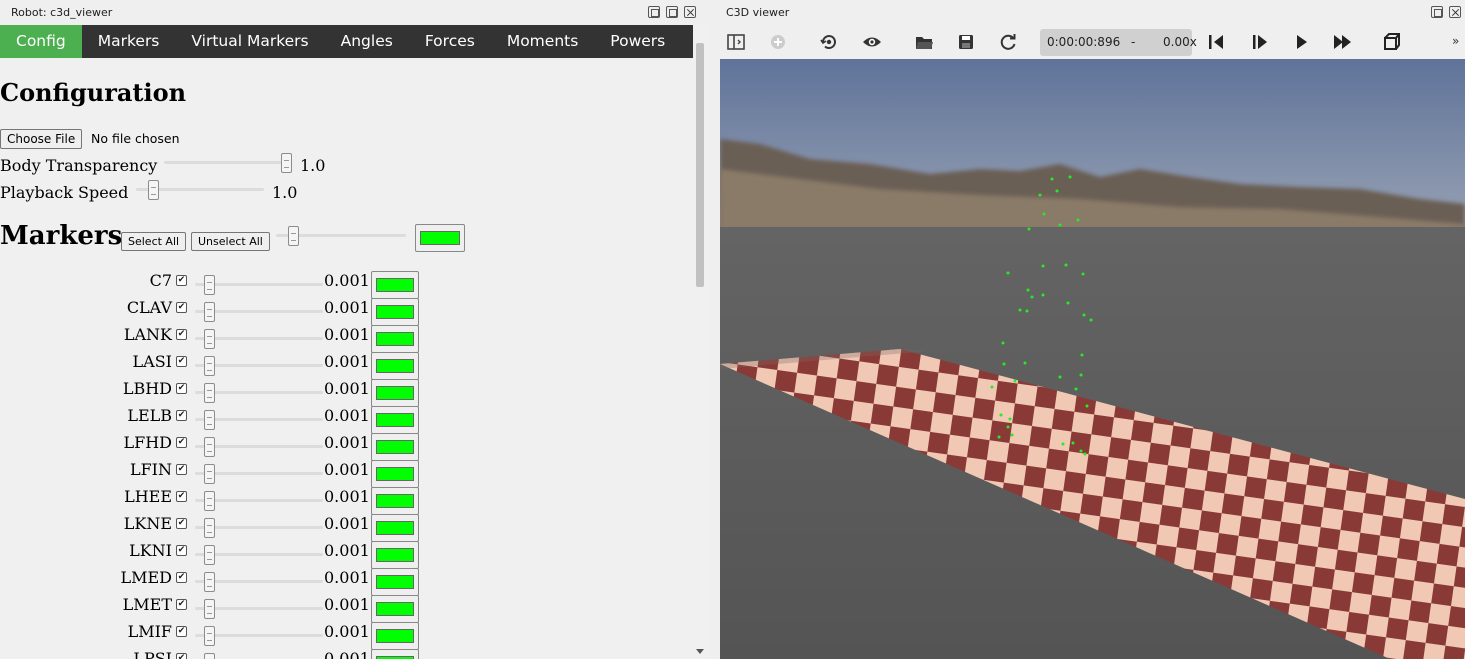  What do you see at coordinates (872, 42) in the screenshot?
I see `eye-icon` at bounding box center [872, 42].